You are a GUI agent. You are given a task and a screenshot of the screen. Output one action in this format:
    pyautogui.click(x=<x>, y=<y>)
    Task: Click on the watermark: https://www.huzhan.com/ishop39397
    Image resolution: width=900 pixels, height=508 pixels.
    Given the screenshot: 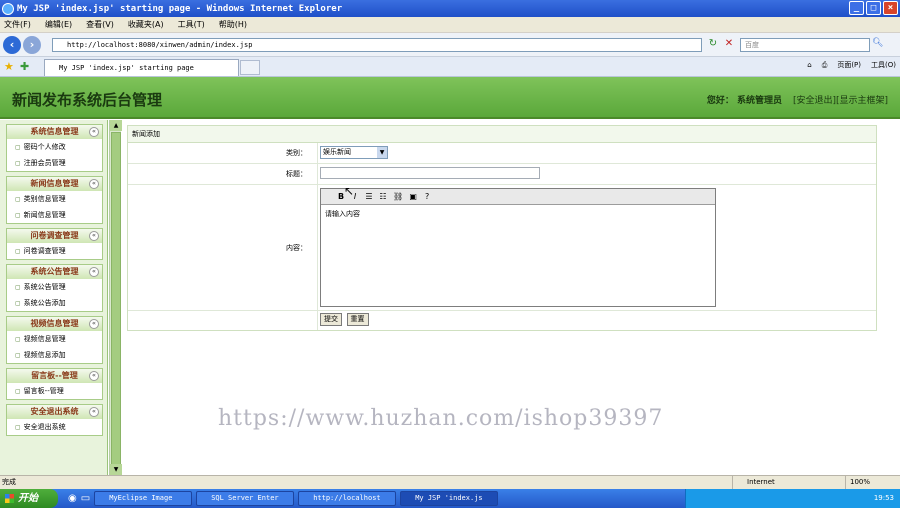 What is the action you would take?
    pyautogui.click(x=441, y=418)
    